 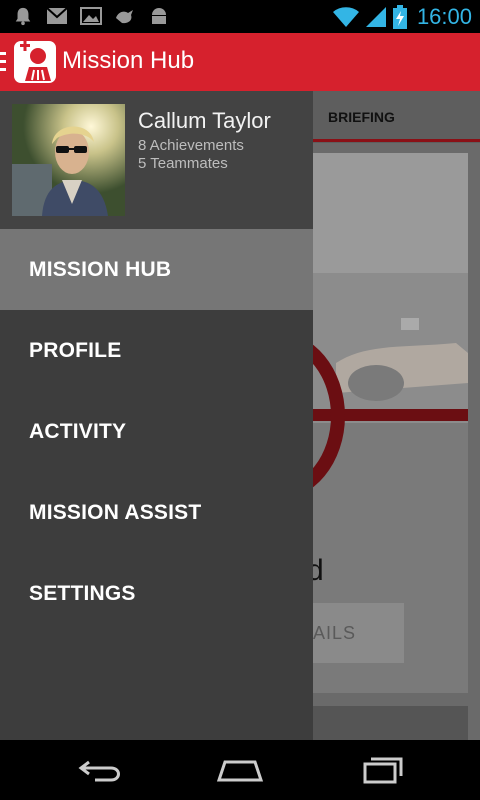 What do you see at coordinates (156, 350) in the screenshot?
I see `drawer-item-profile: PROFILE` at bounding box center [156, 350].